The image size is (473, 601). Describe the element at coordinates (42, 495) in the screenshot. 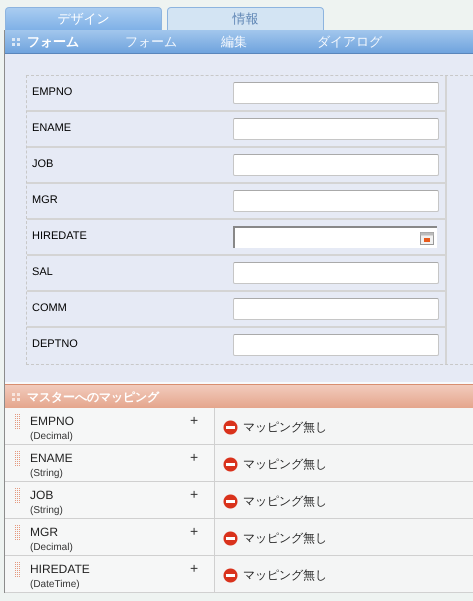

I see `column-name: JOB` at that location.